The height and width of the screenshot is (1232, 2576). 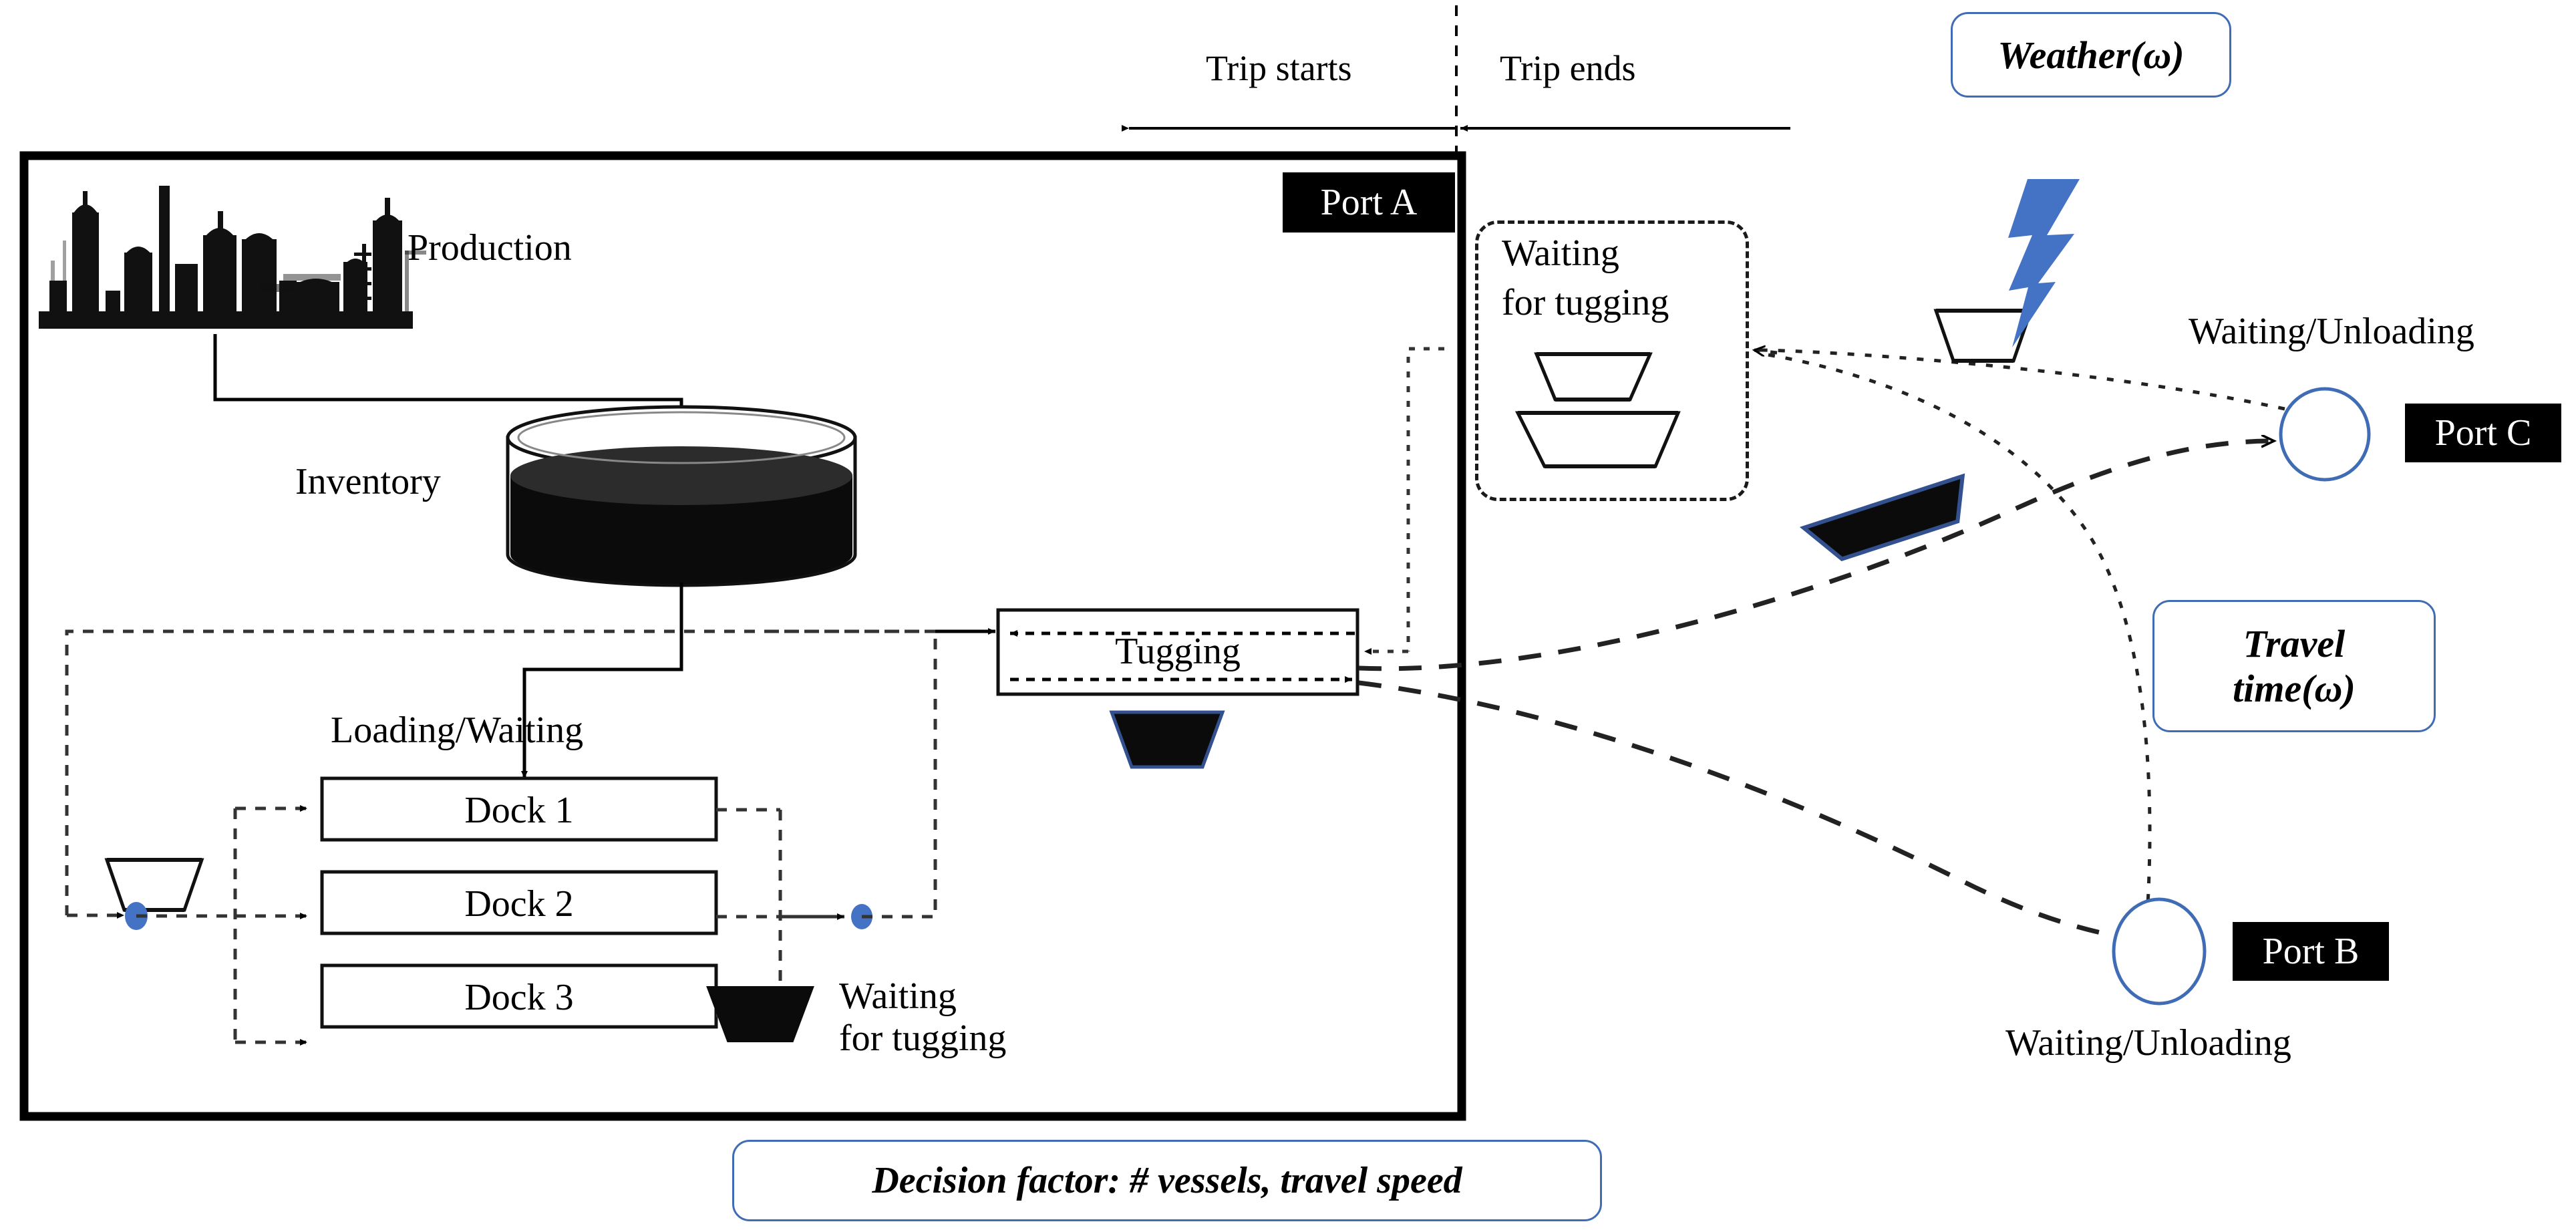 I want to click on dock-feed-paths, so click(x=221, y=925).